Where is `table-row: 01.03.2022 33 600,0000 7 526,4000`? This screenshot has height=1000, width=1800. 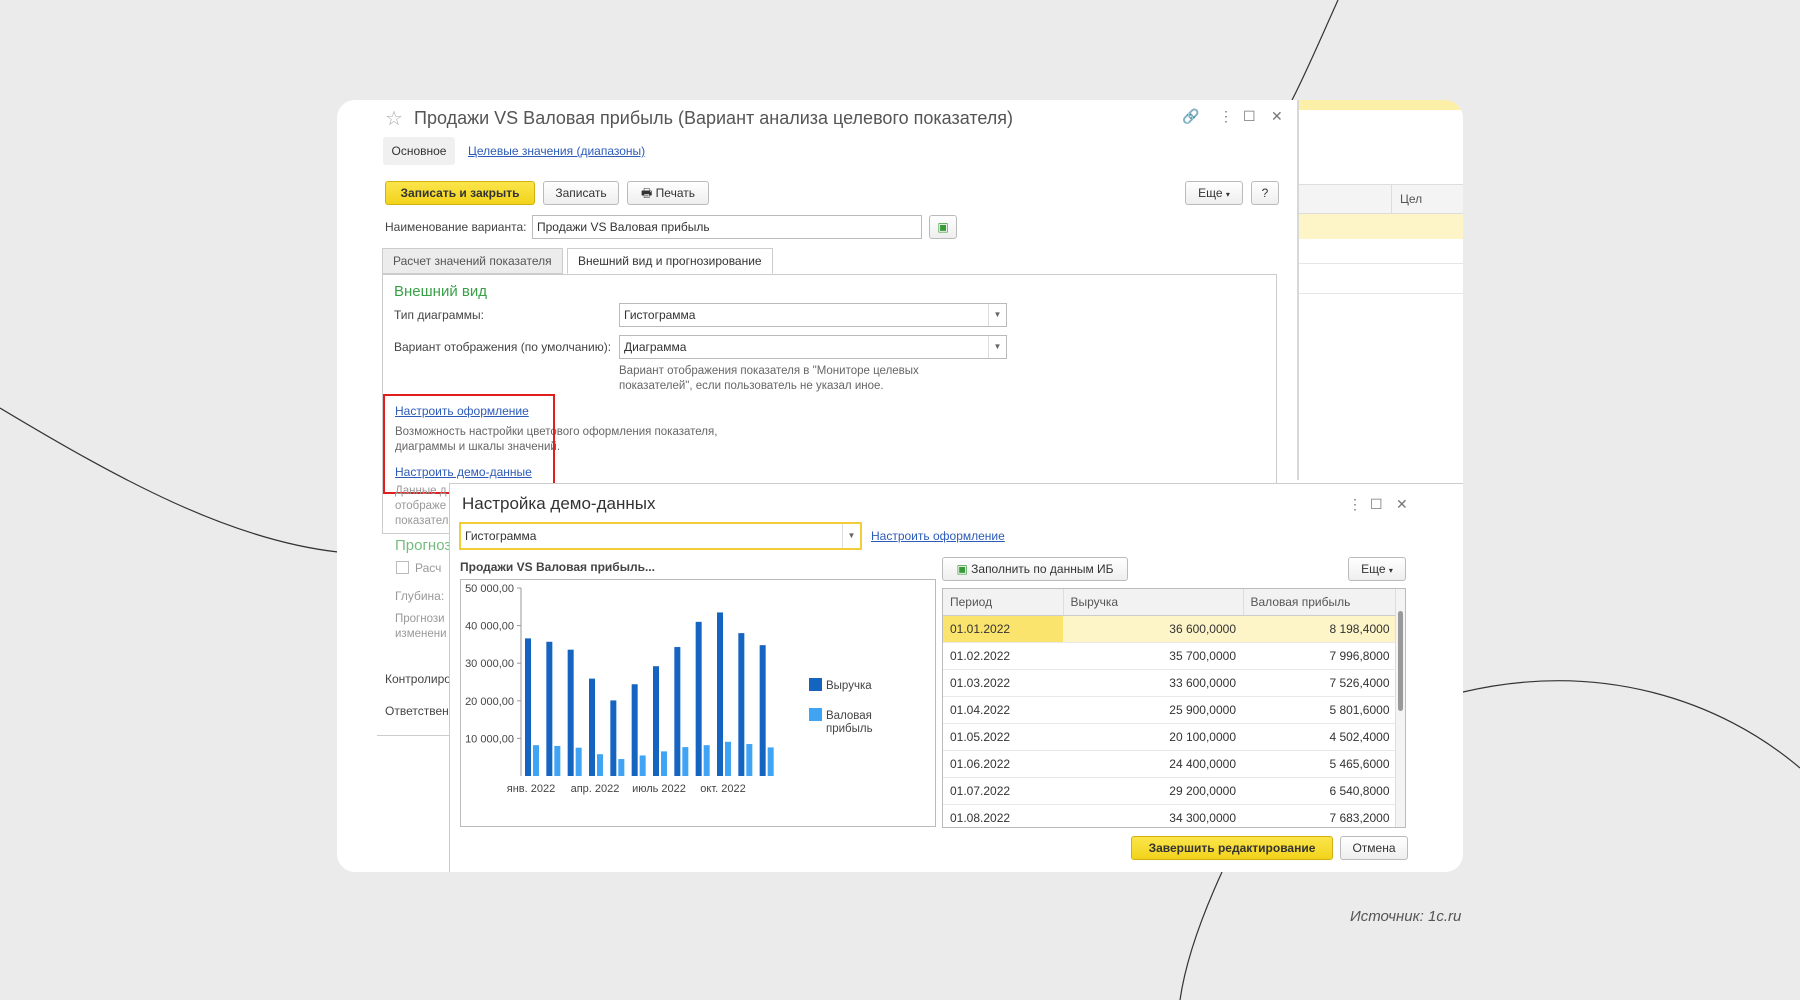 table-row: 01.03.2022 33 600,0000 7 526,4000 is located at coordinates (1170, 683).